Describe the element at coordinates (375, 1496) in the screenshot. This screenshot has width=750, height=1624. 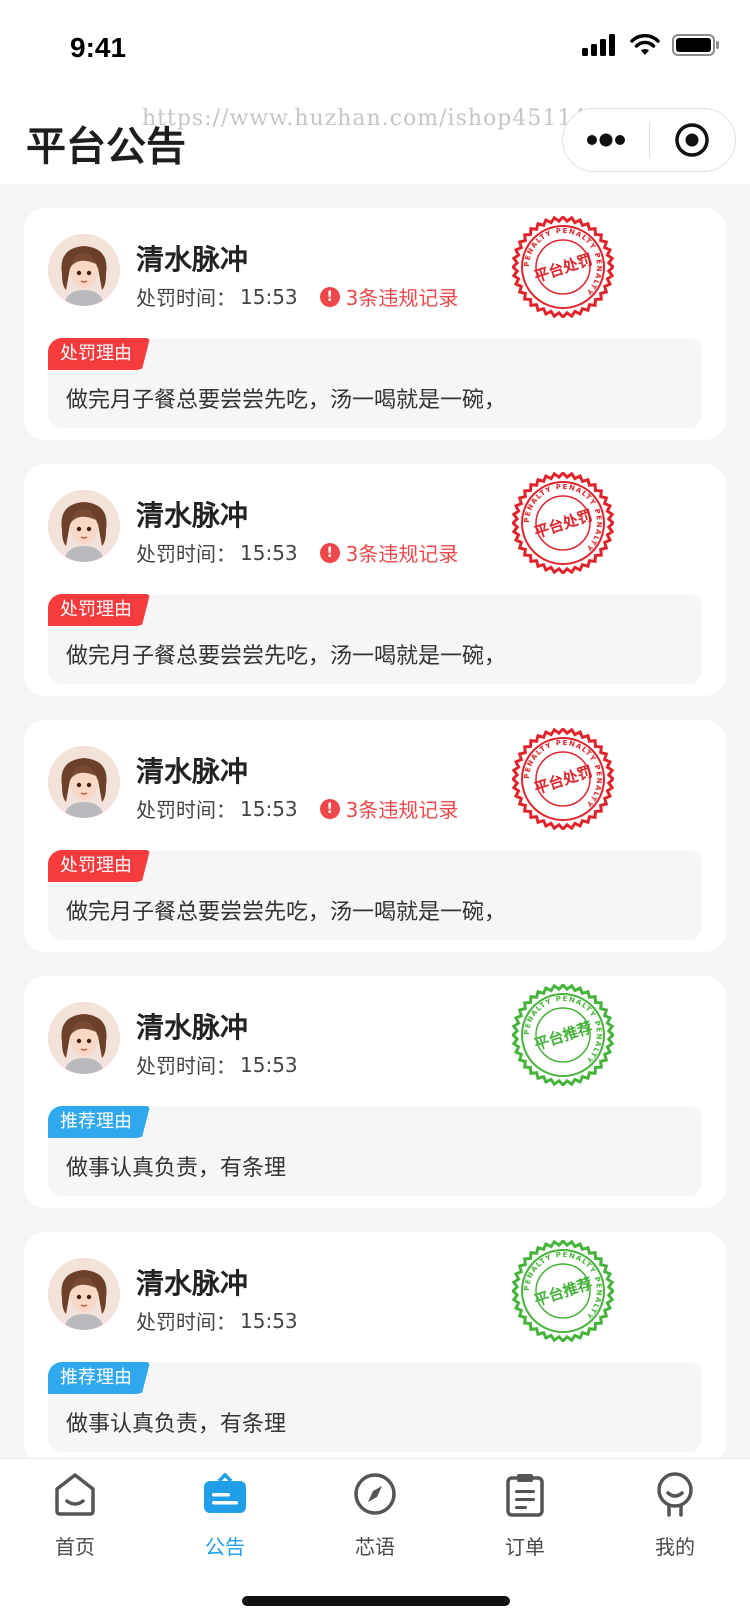
I see `compass-icon` at that location.